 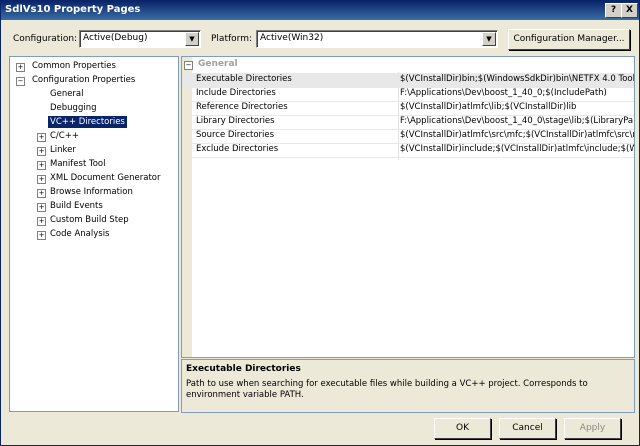 What do you see at coordinates (320, 10) in the screenshot?
I see `title-bar: SdlVs10 Property Pages ? X` at bounding box center [320, 10].